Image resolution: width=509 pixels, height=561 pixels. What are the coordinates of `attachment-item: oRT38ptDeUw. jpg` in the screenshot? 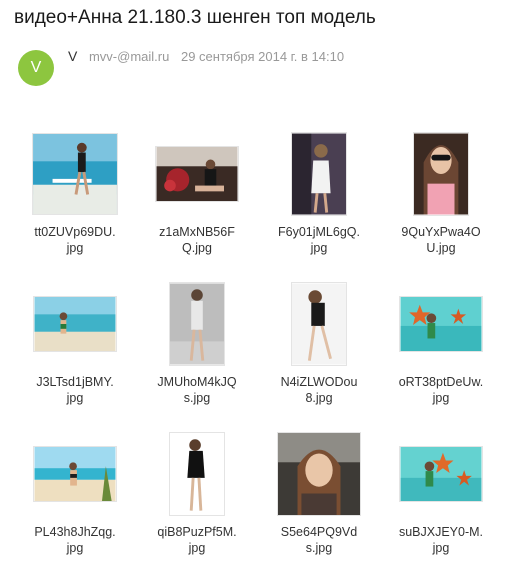 It's located at (441, 345).